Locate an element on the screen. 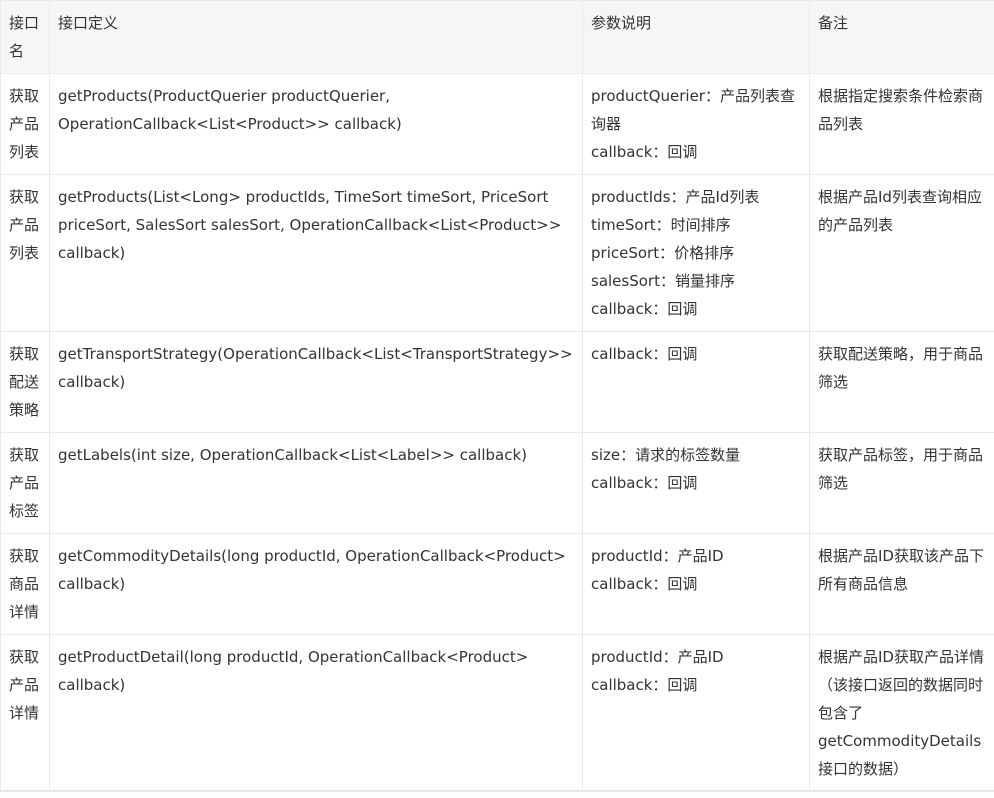 The image size is (994, 798). row-params: productQuerier：产品列表查询器 callback：回调 is located at coordinates (696, 124).